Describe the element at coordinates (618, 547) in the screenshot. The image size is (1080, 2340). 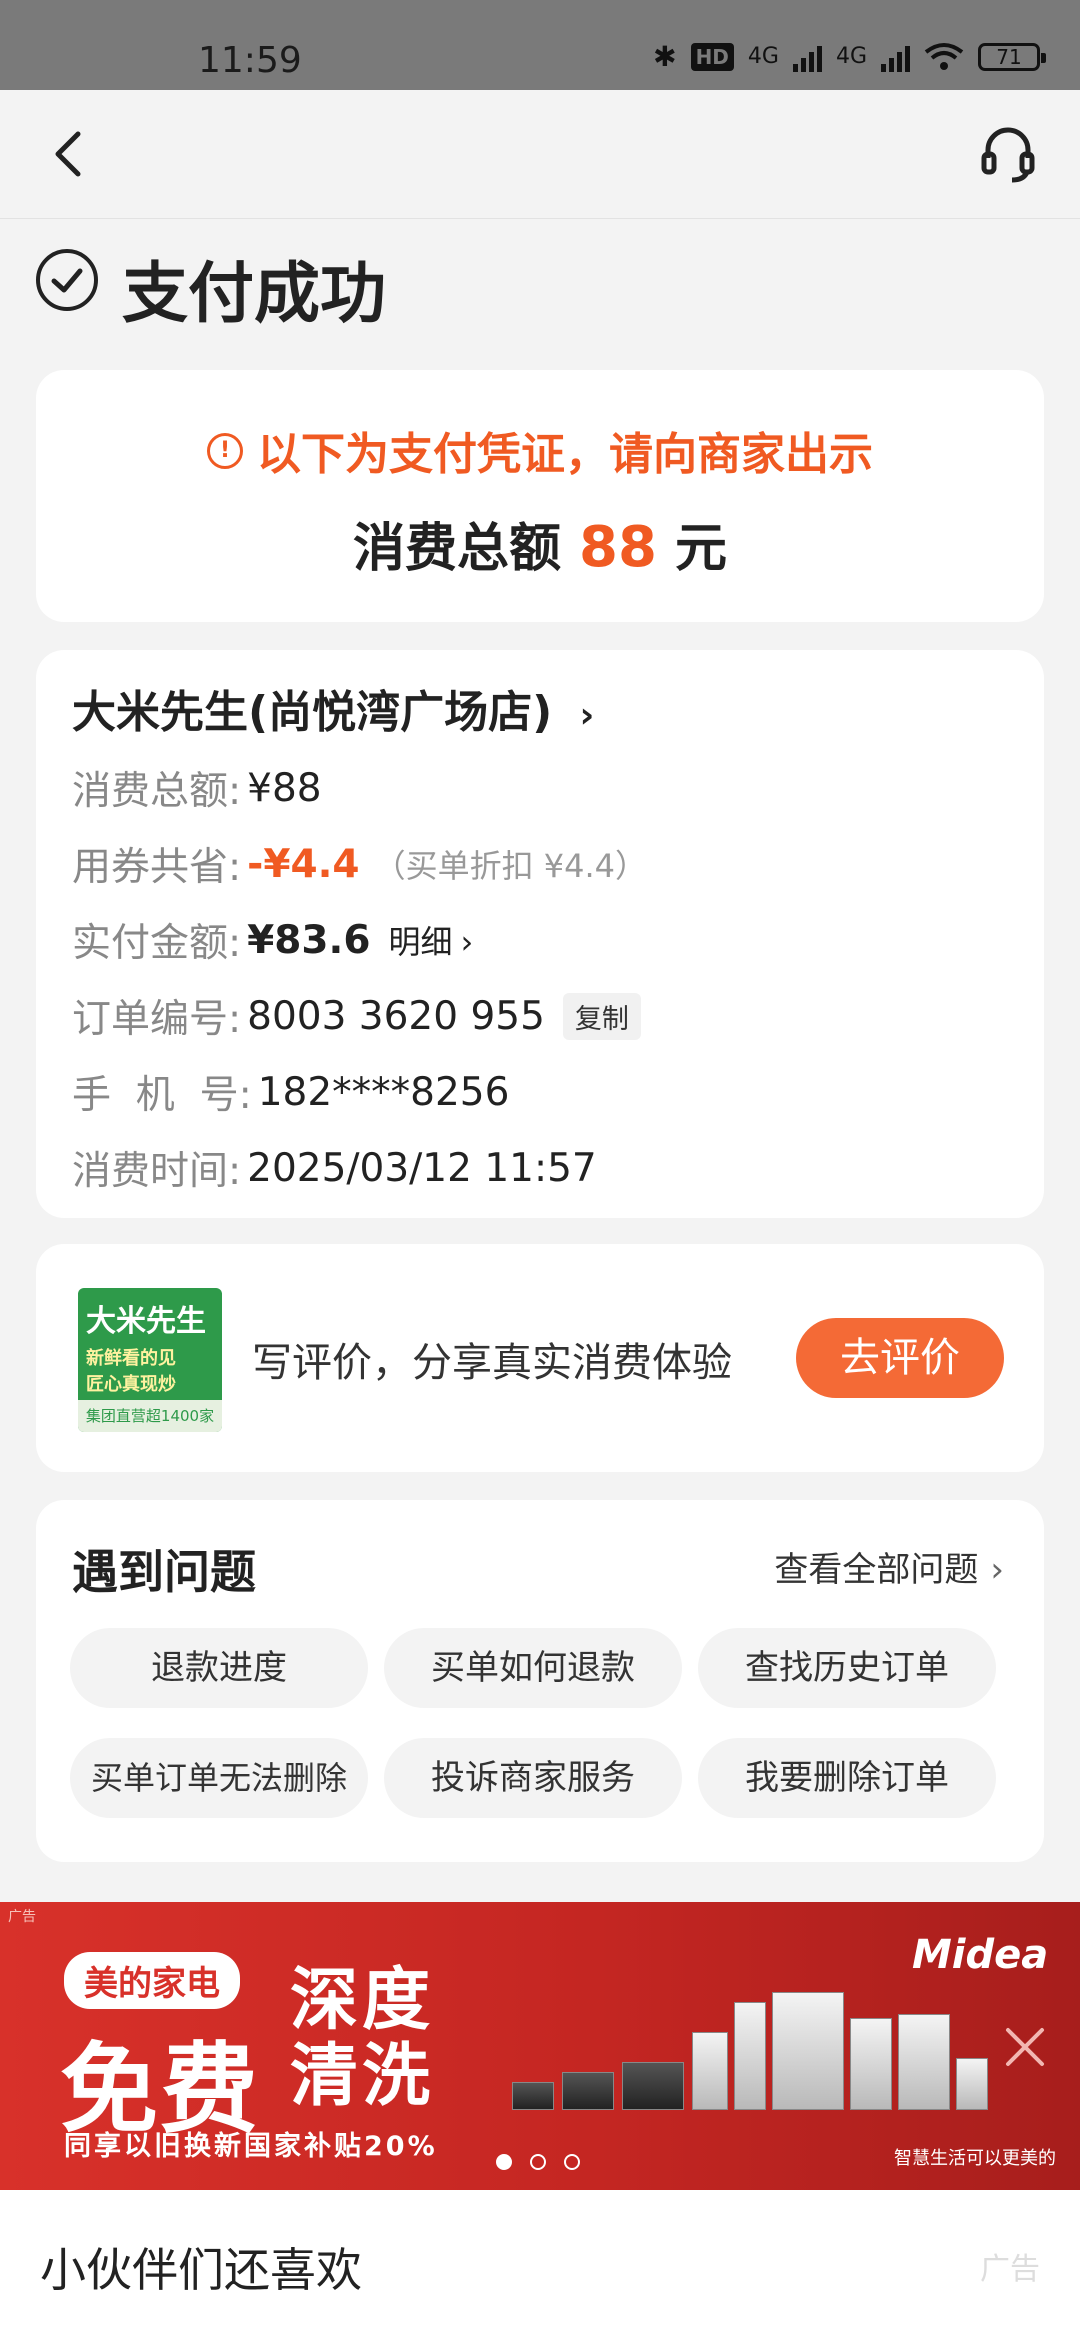
I see `total-amount: 88` at that location.